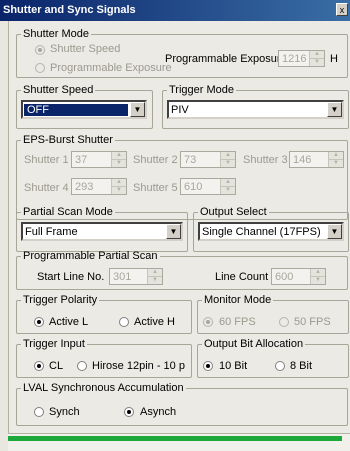  Describe the element at coordinates (104, 314) in the screenshot. I see `trigger-polarity-group: Trigger Polarity` at that location.